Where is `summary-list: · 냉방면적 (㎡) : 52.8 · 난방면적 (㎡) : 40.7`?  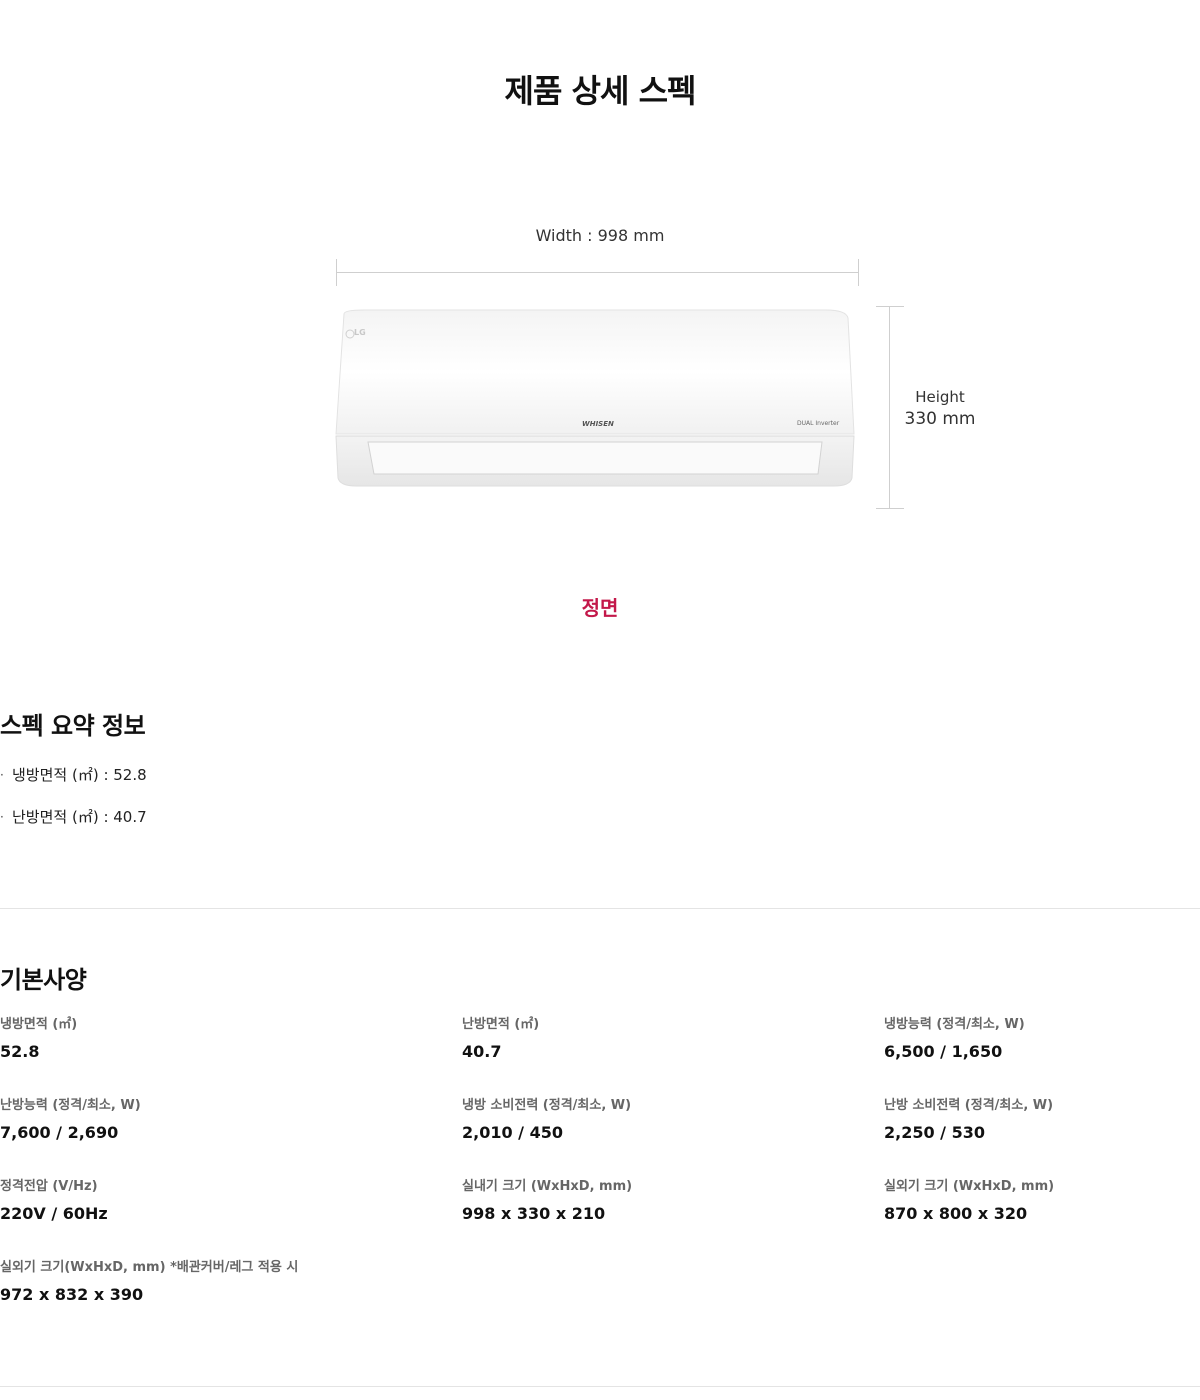 summary-list: · 냉방면적 (㎡) : 52.8 · 난방면적 (㎡) : 40.7 is located at coordinates (73, 806).